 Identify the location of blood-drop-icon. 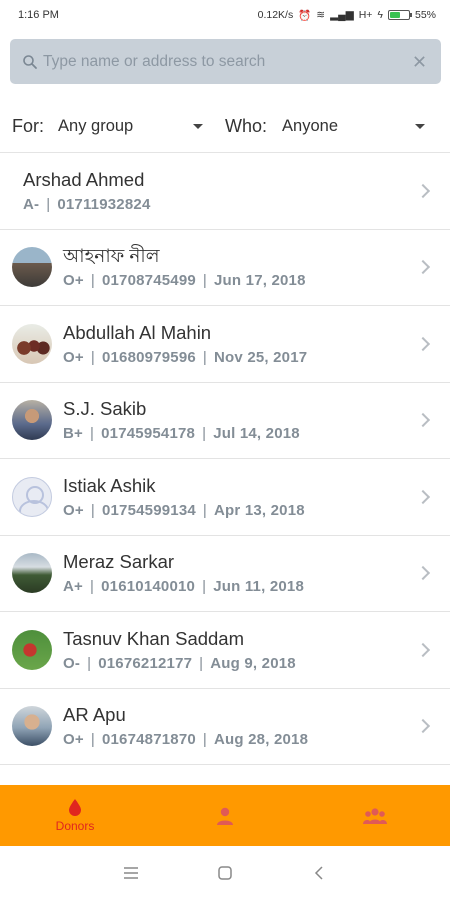
(75, 807).